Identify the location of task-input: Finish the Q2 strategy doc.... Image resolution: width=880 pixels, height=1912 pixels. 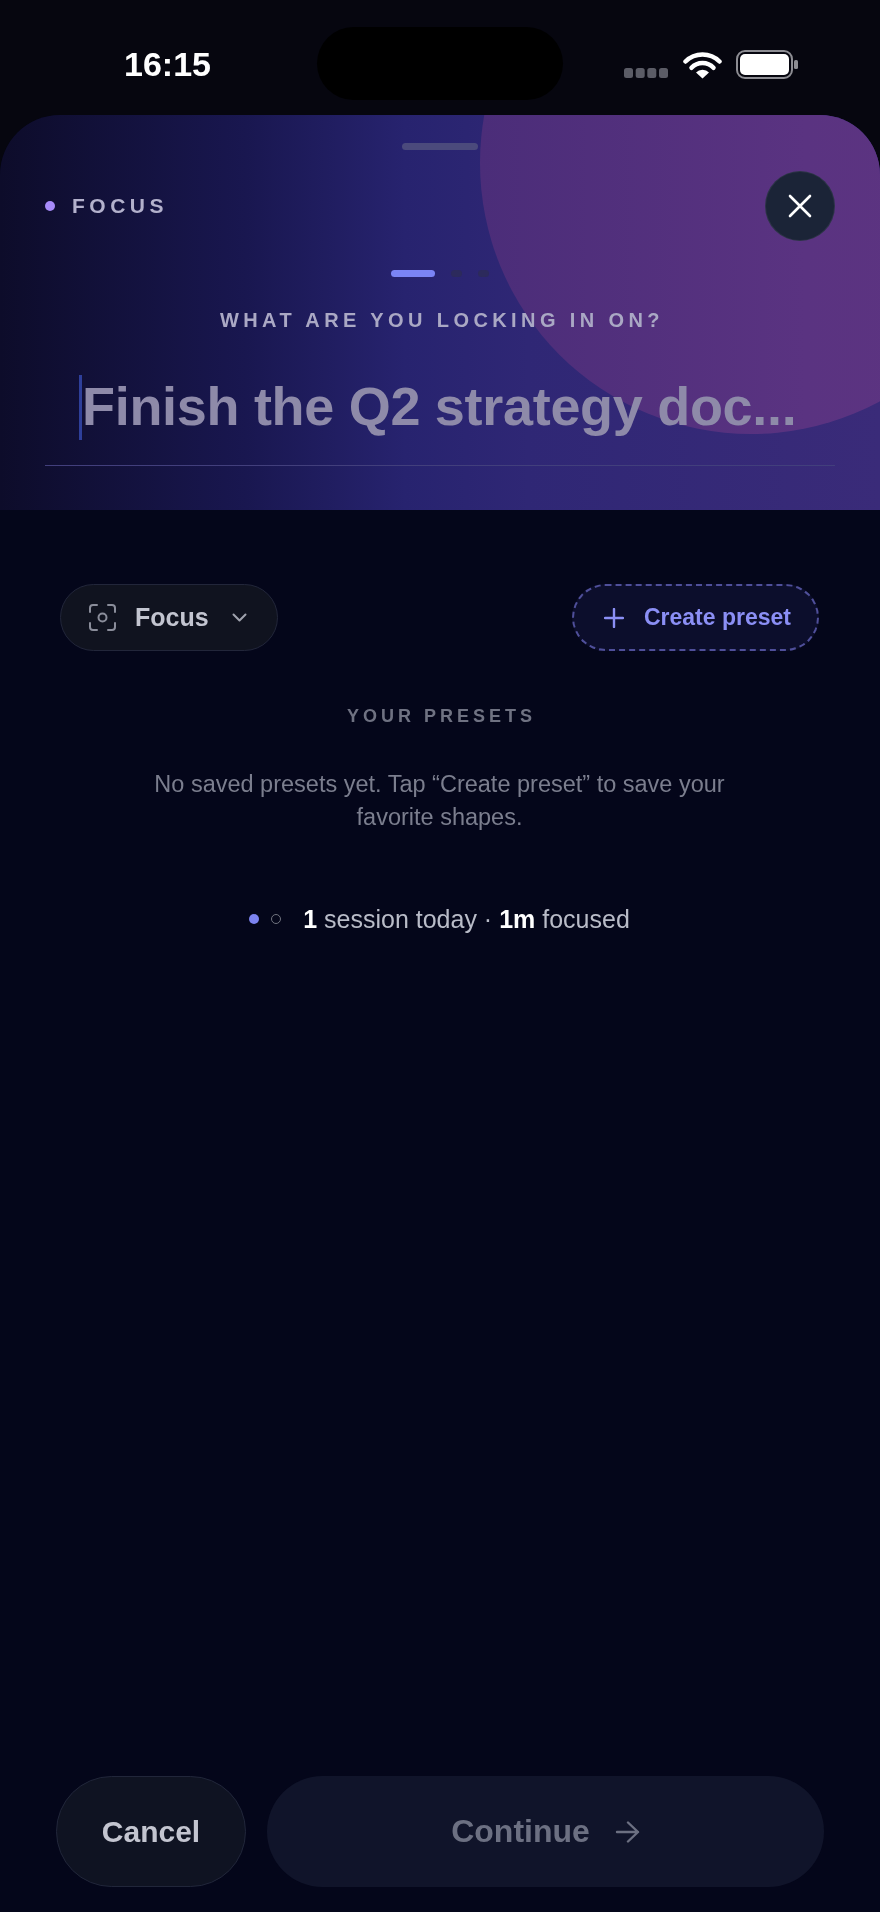
(440, 412).